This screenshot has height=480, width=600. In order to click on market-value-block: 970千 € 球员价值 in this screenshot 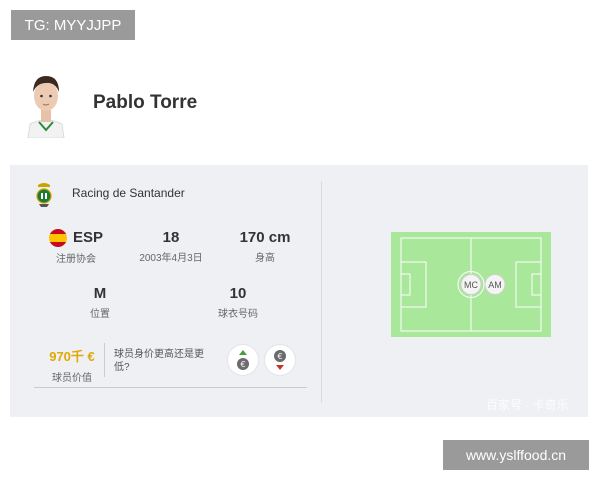, I will do `click(72, 365)`.